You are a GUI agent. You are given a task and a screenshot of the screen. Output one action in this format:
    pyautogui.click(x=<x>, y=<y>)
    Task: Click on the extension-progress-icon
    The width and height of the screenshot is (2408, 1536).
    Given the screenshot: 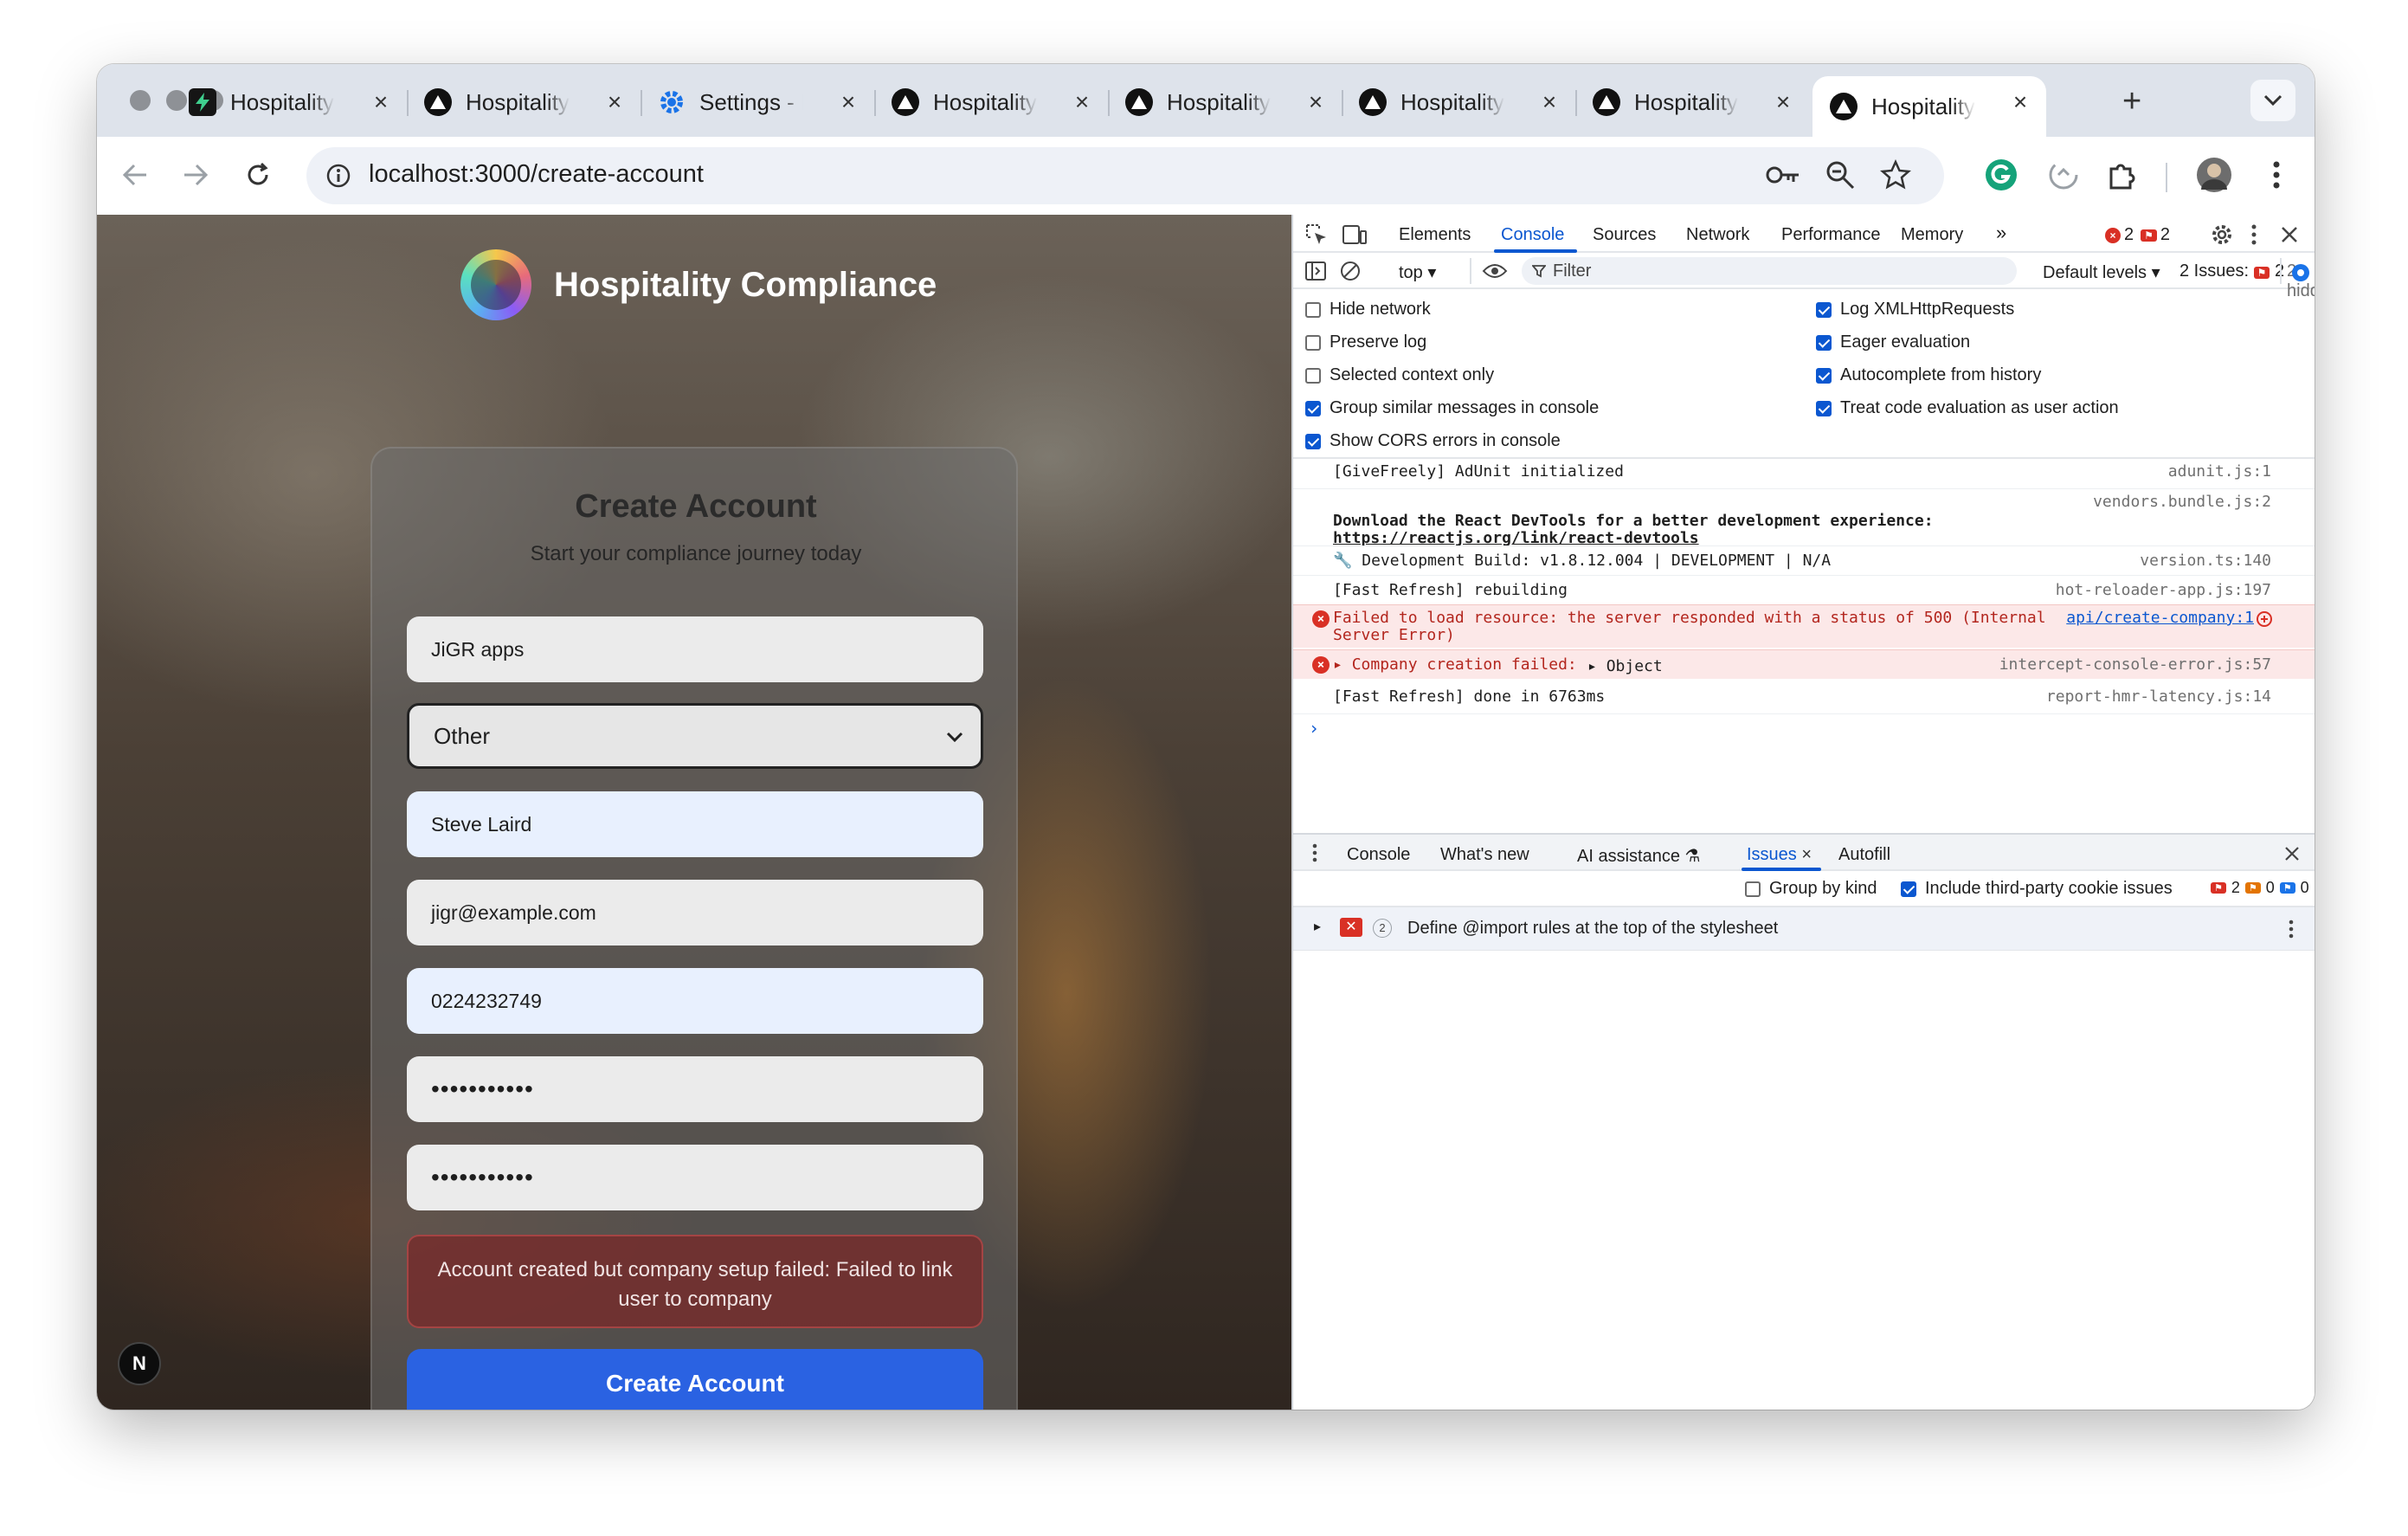 What is the action you would take?
    pyautogui.click(x=2063, y=175)
    